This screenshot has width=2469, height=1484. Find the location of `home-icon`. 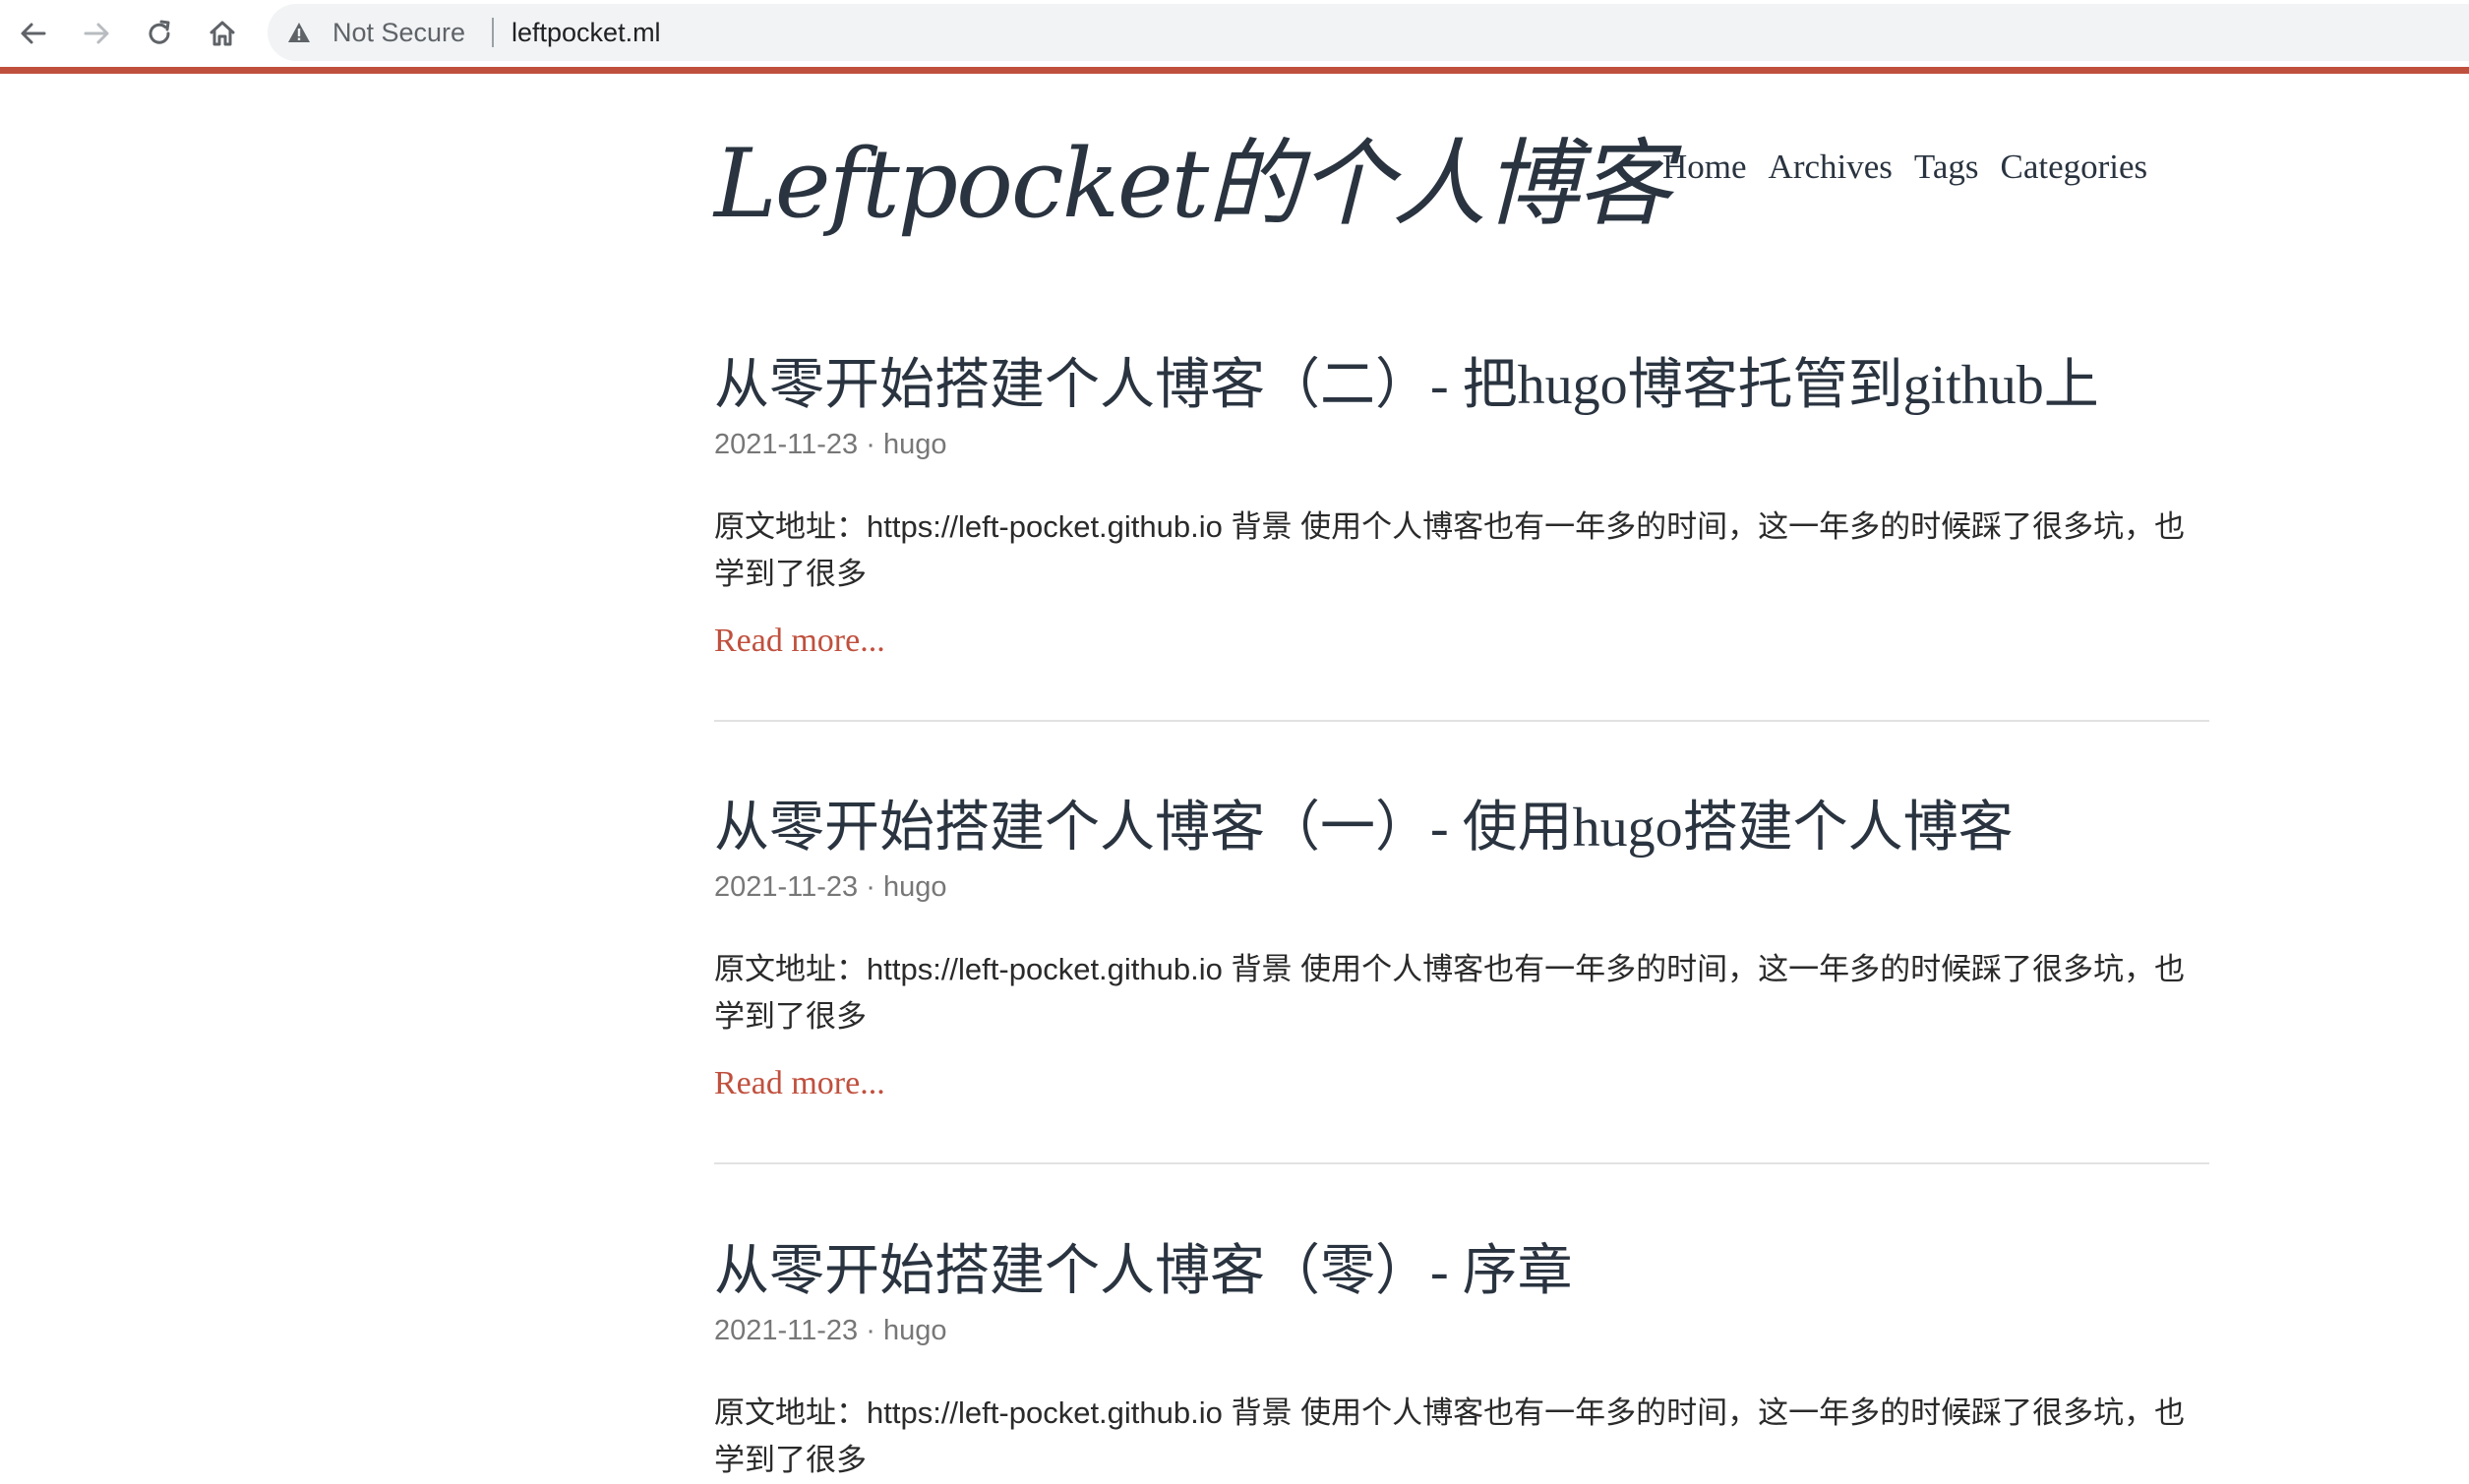

home-icon is located at coordinates (223, 33).